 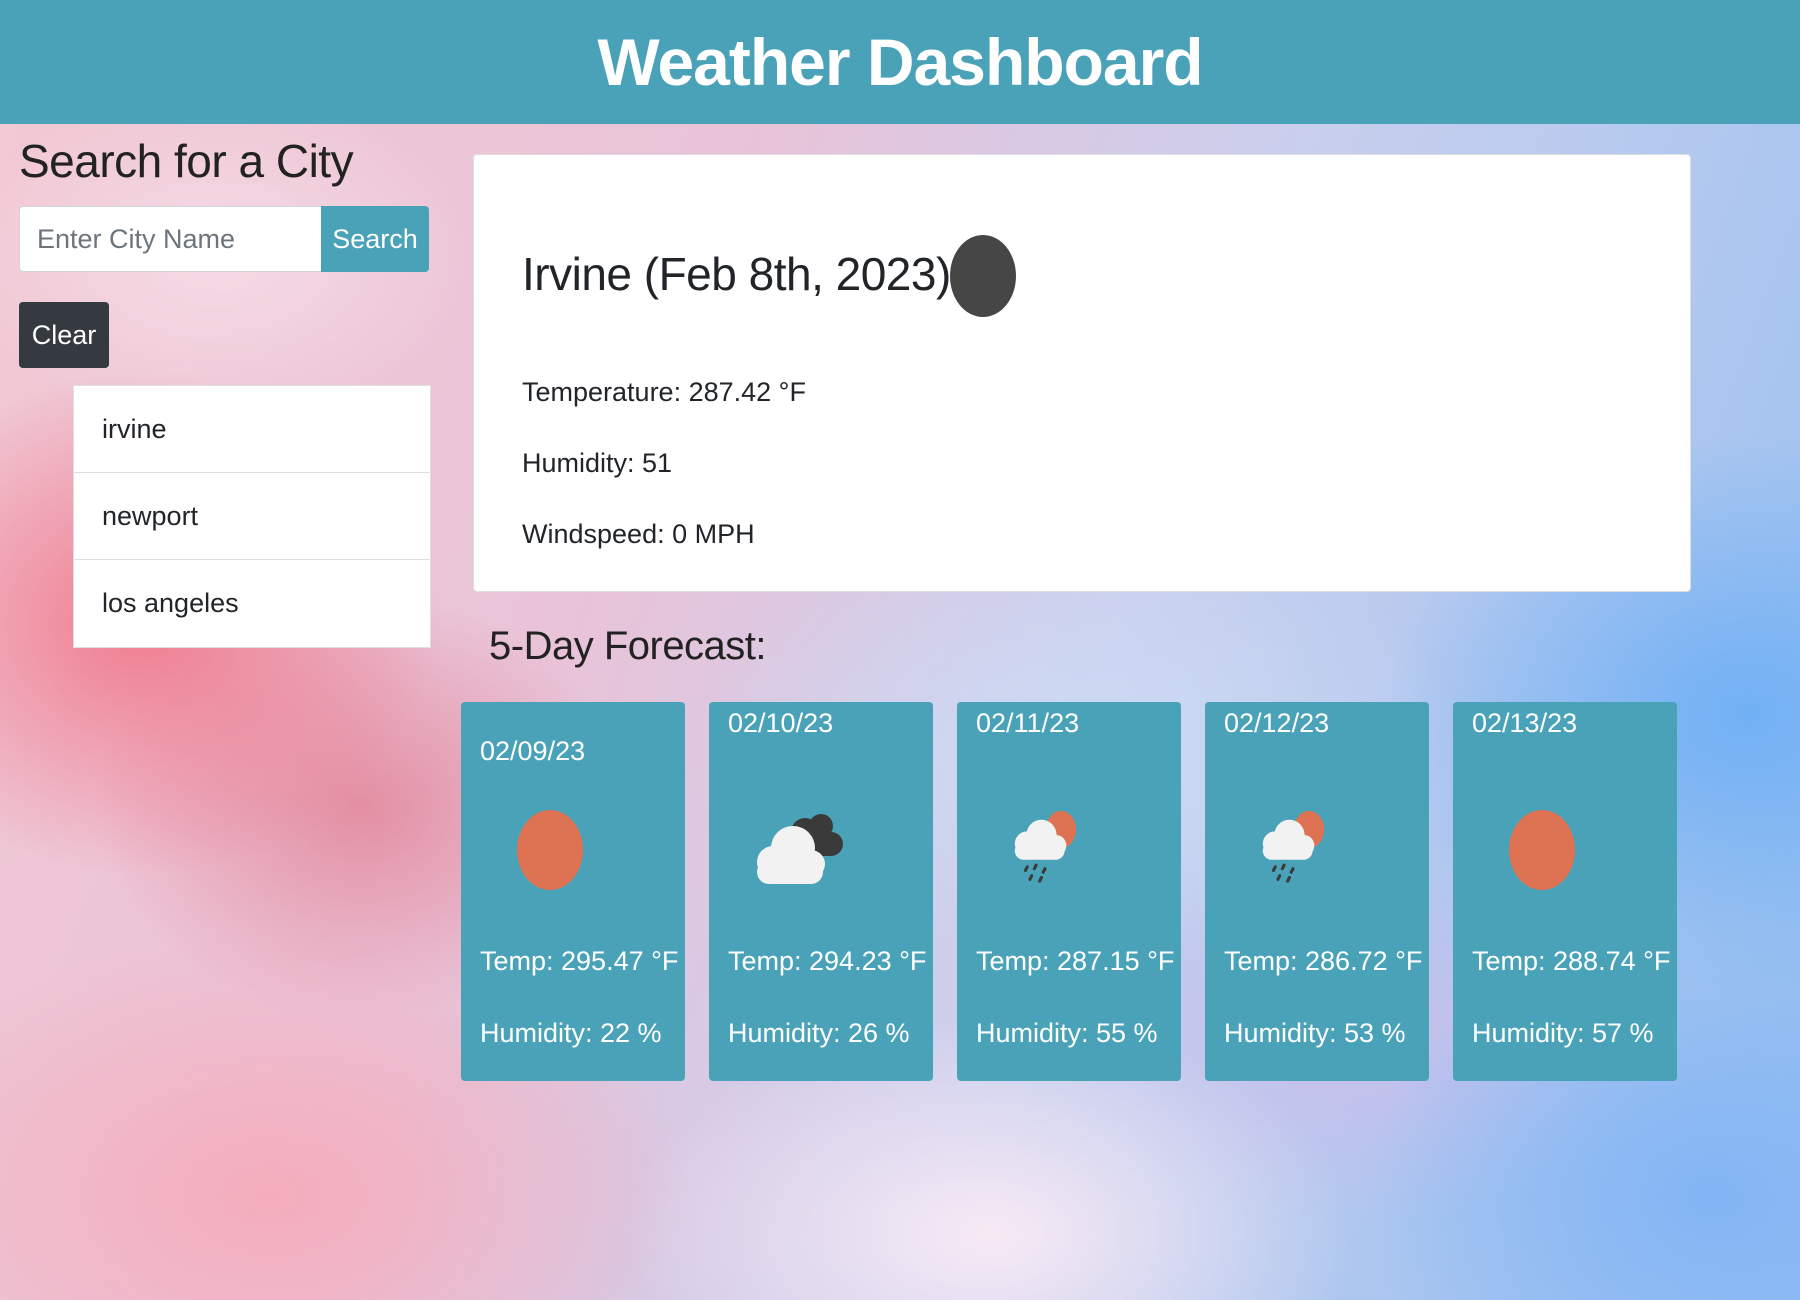 I want to click on forecast-date: 02/11/23, so click(x=1028, y=723).